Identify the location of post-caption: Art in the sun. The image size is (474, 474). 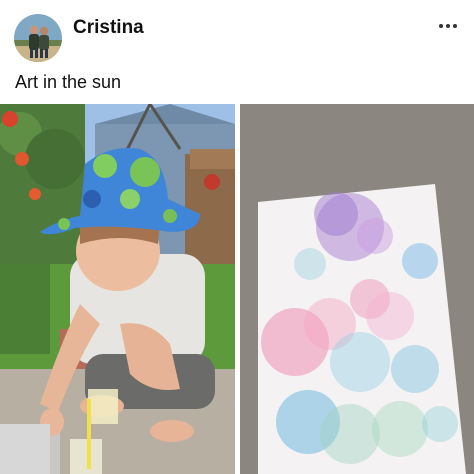
(68, 82).